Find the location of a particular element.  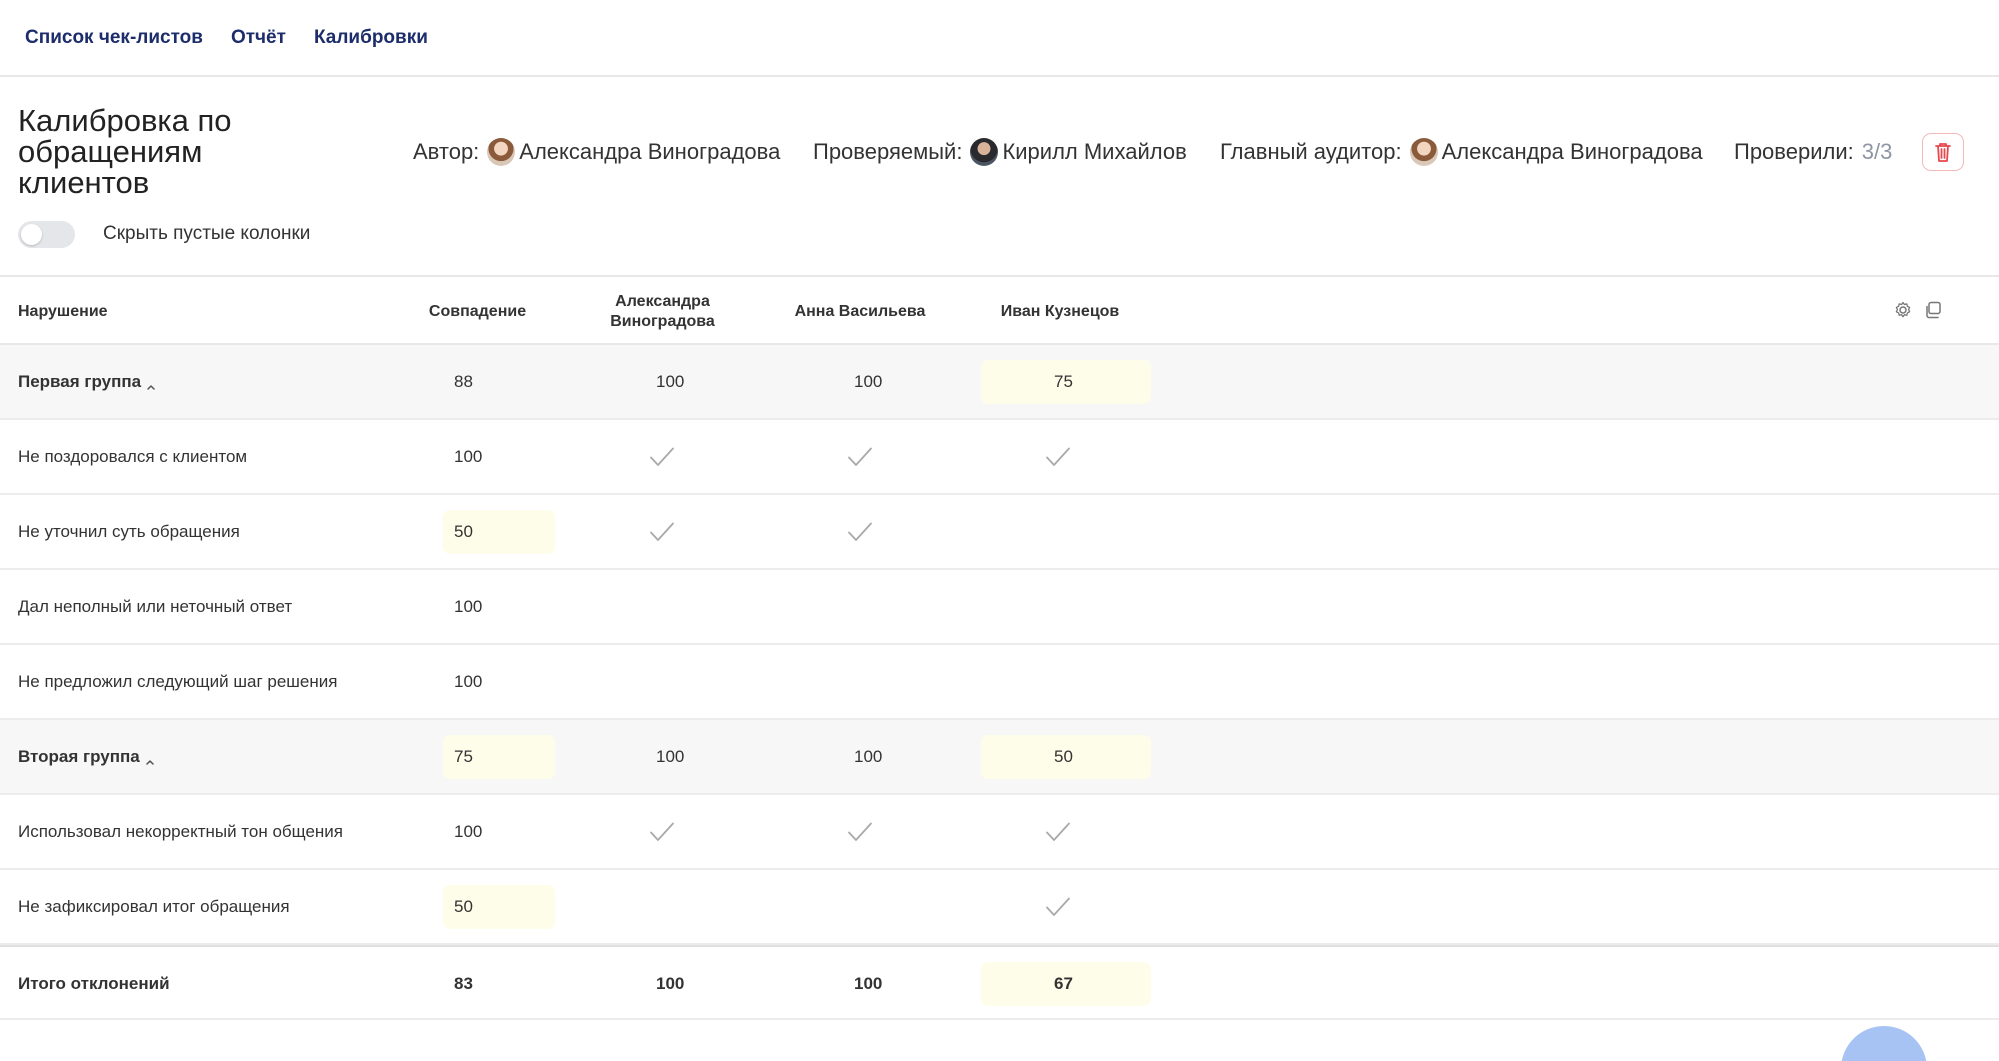

auditor-name: Александра Виноградова is located at coordinates (1572, 151).